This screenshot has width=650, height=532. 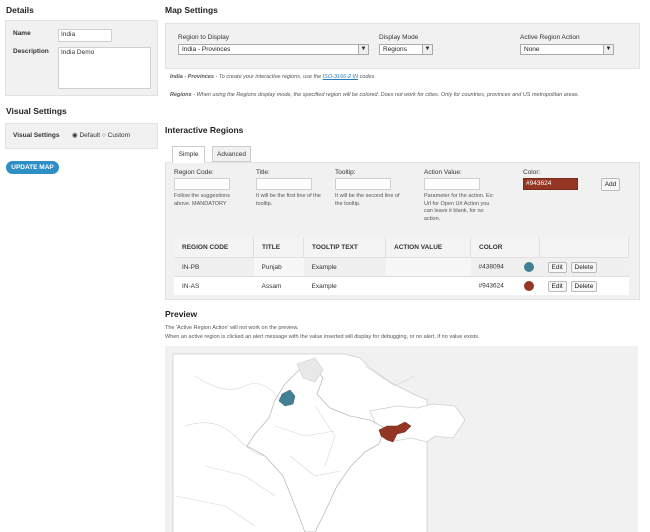 What do you see at coordinates (345, 172) in the screenshot?
I see `tooltip-label: Tooltip:` at bounding box center [345, 172].